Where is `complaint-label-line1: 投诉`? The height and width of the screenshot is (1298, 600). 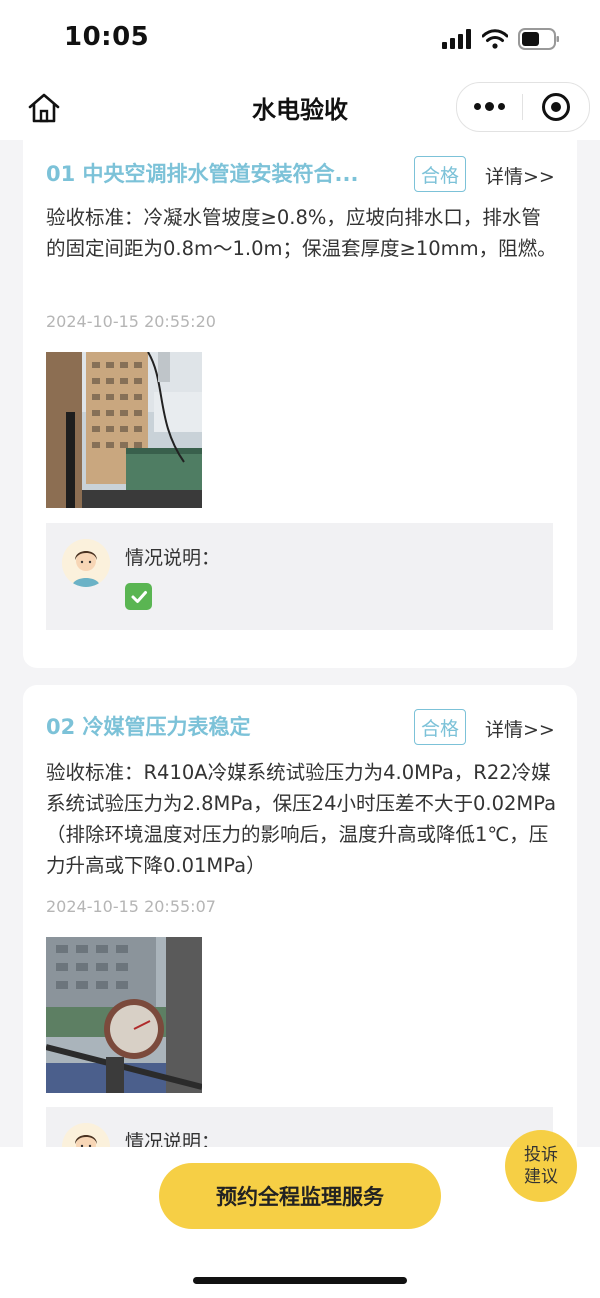 complaint-label-line1: 投诉 is located at coordinates (541, 1155).